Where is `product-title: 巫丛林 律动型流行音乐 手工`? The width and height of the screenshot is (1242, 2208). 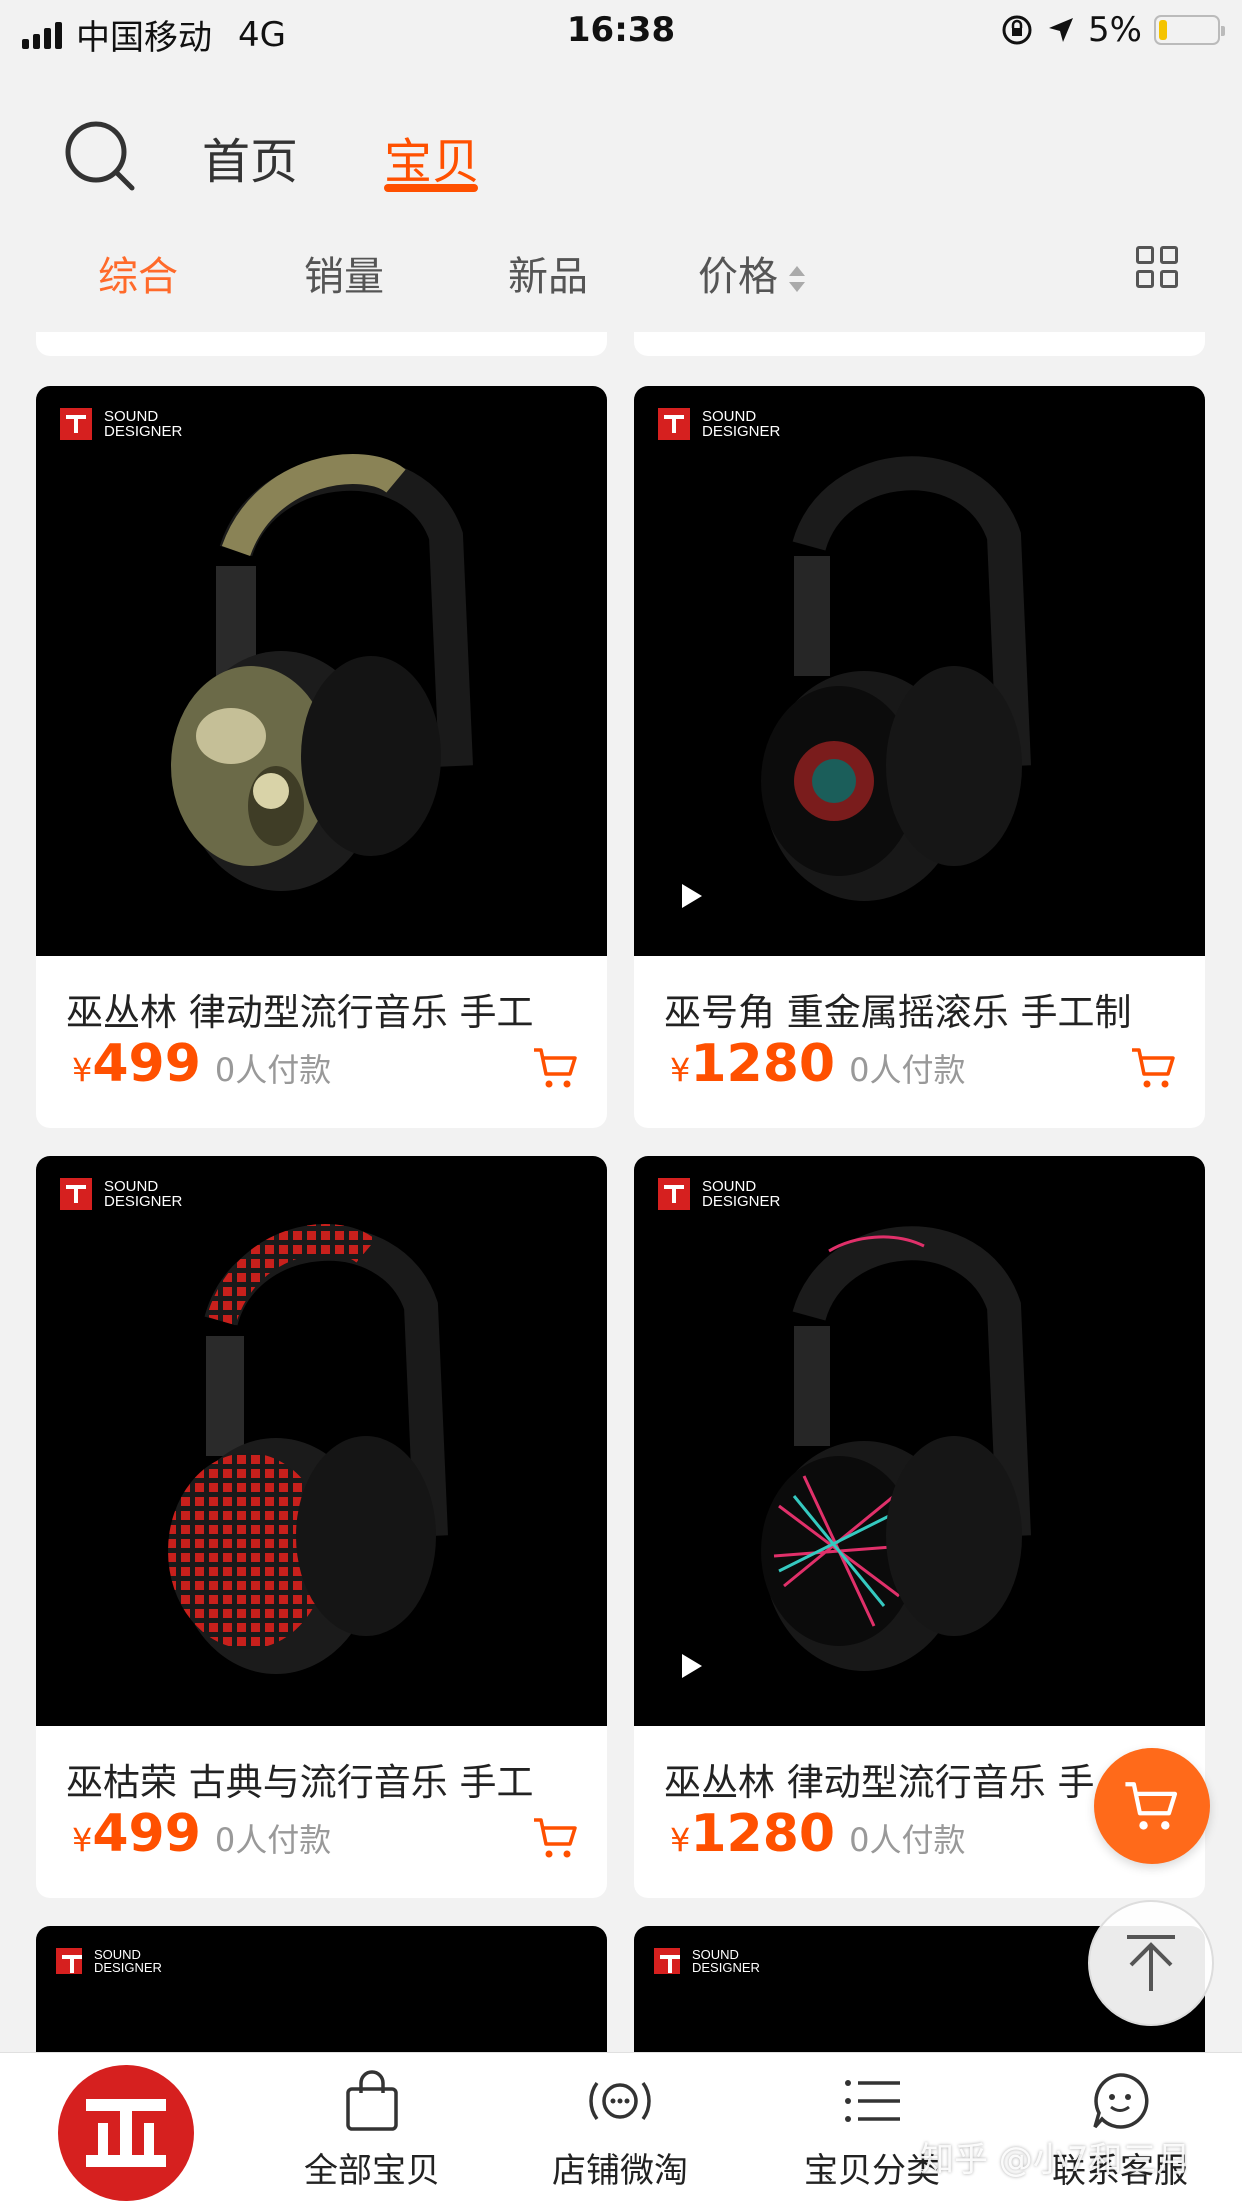 product-title: 巫丛林 律动型流行音乐 手工 is located at coordinates (326, 1009).